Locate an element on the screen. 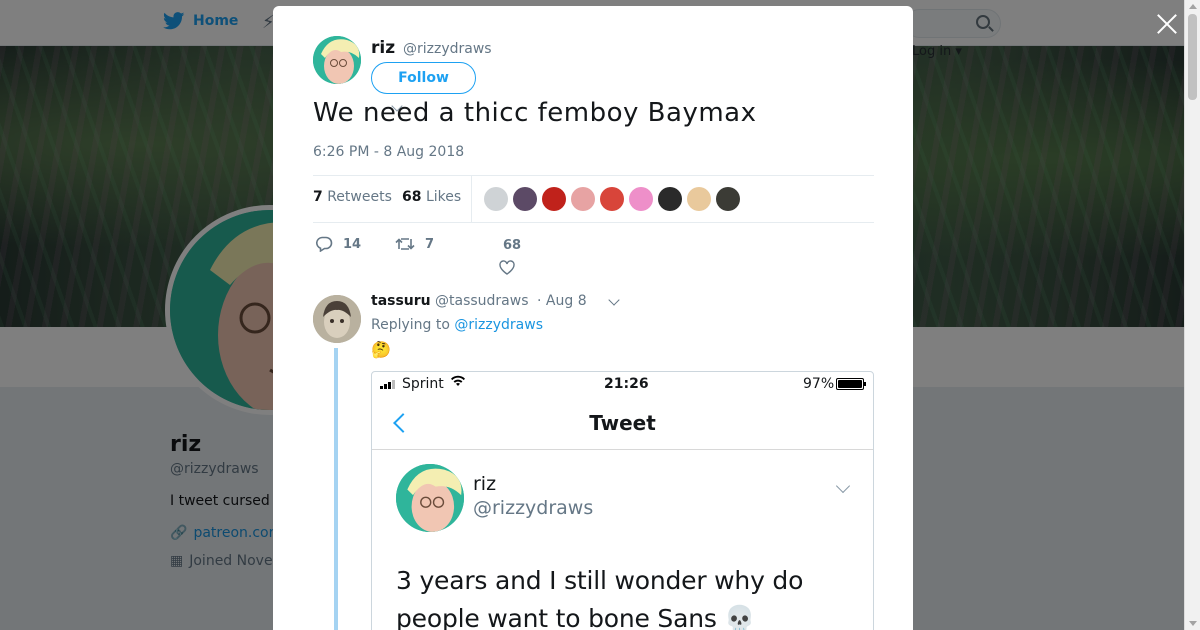 The image size is (1200, 630). ios-title: Tweet is located at coordinates (622, 423).